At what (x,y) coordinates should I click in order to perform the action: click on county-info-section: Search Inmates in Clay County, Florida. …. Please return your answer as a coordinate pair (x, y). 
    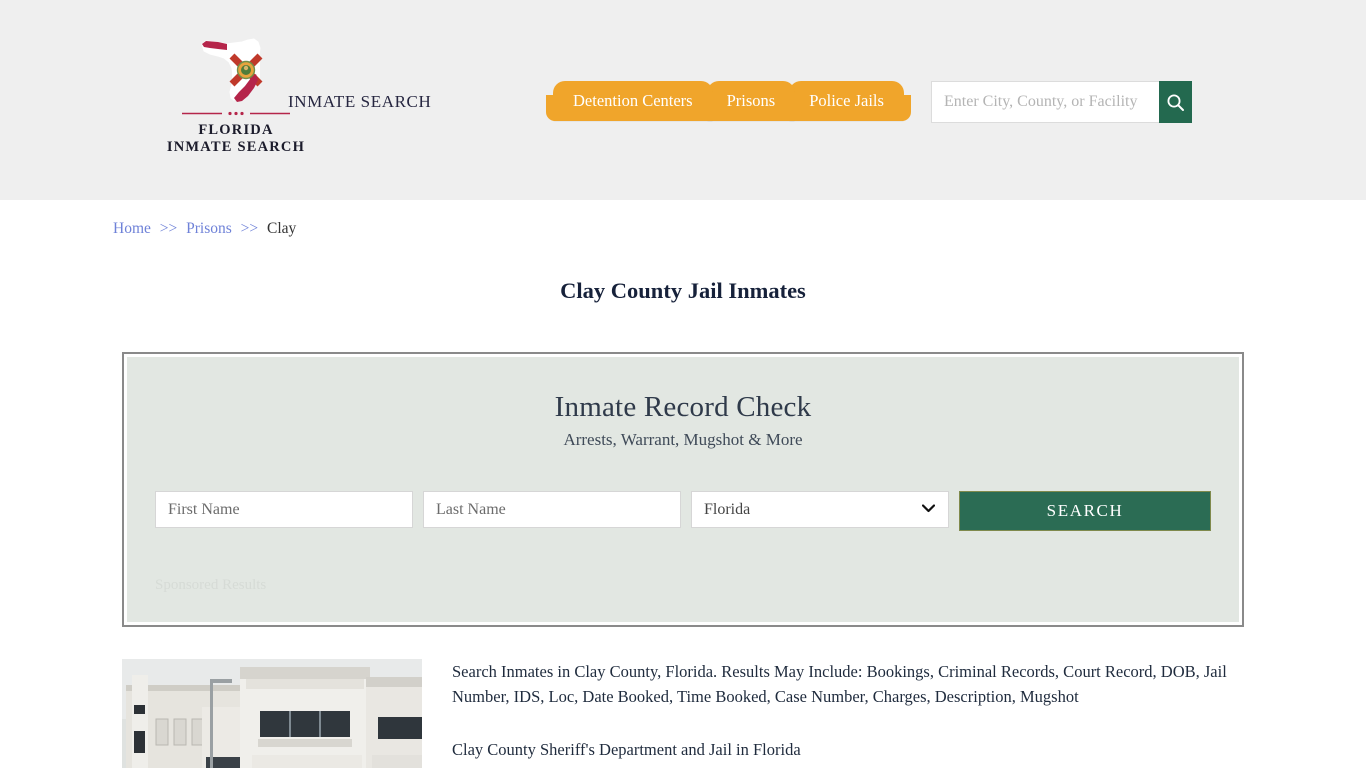
    Looking at the image, I should click on (683, 713).